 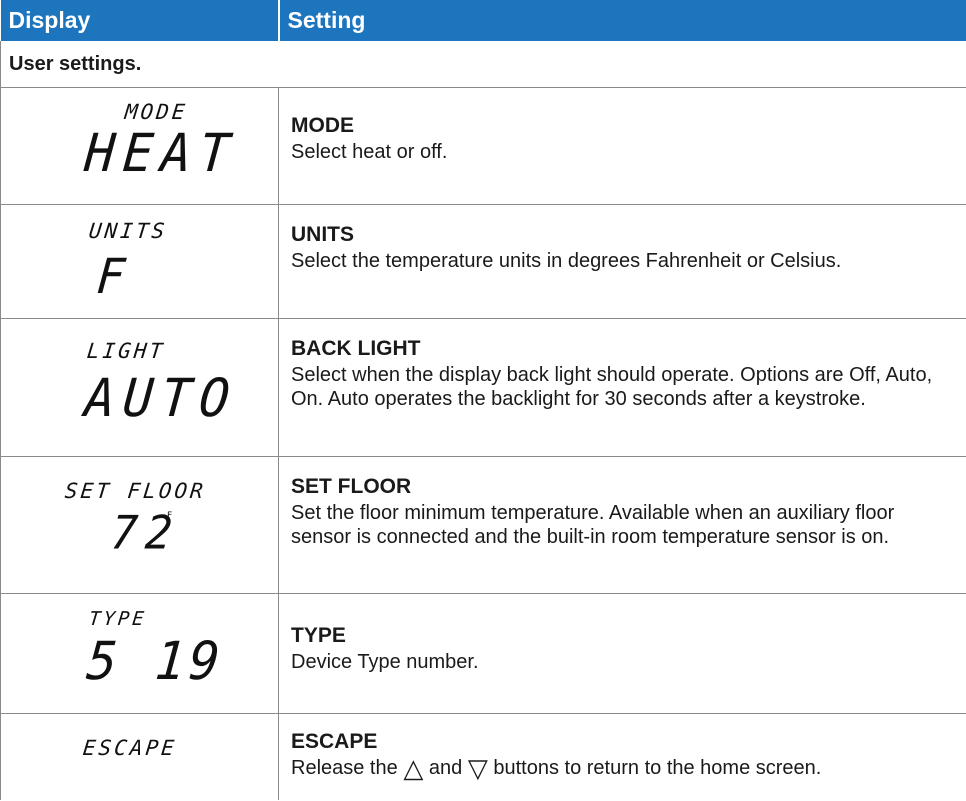 What do you see at coordinates (156, 112) in the screenshot?
I see `lcd-small-text: MODE` at bounding box center [156, 112].